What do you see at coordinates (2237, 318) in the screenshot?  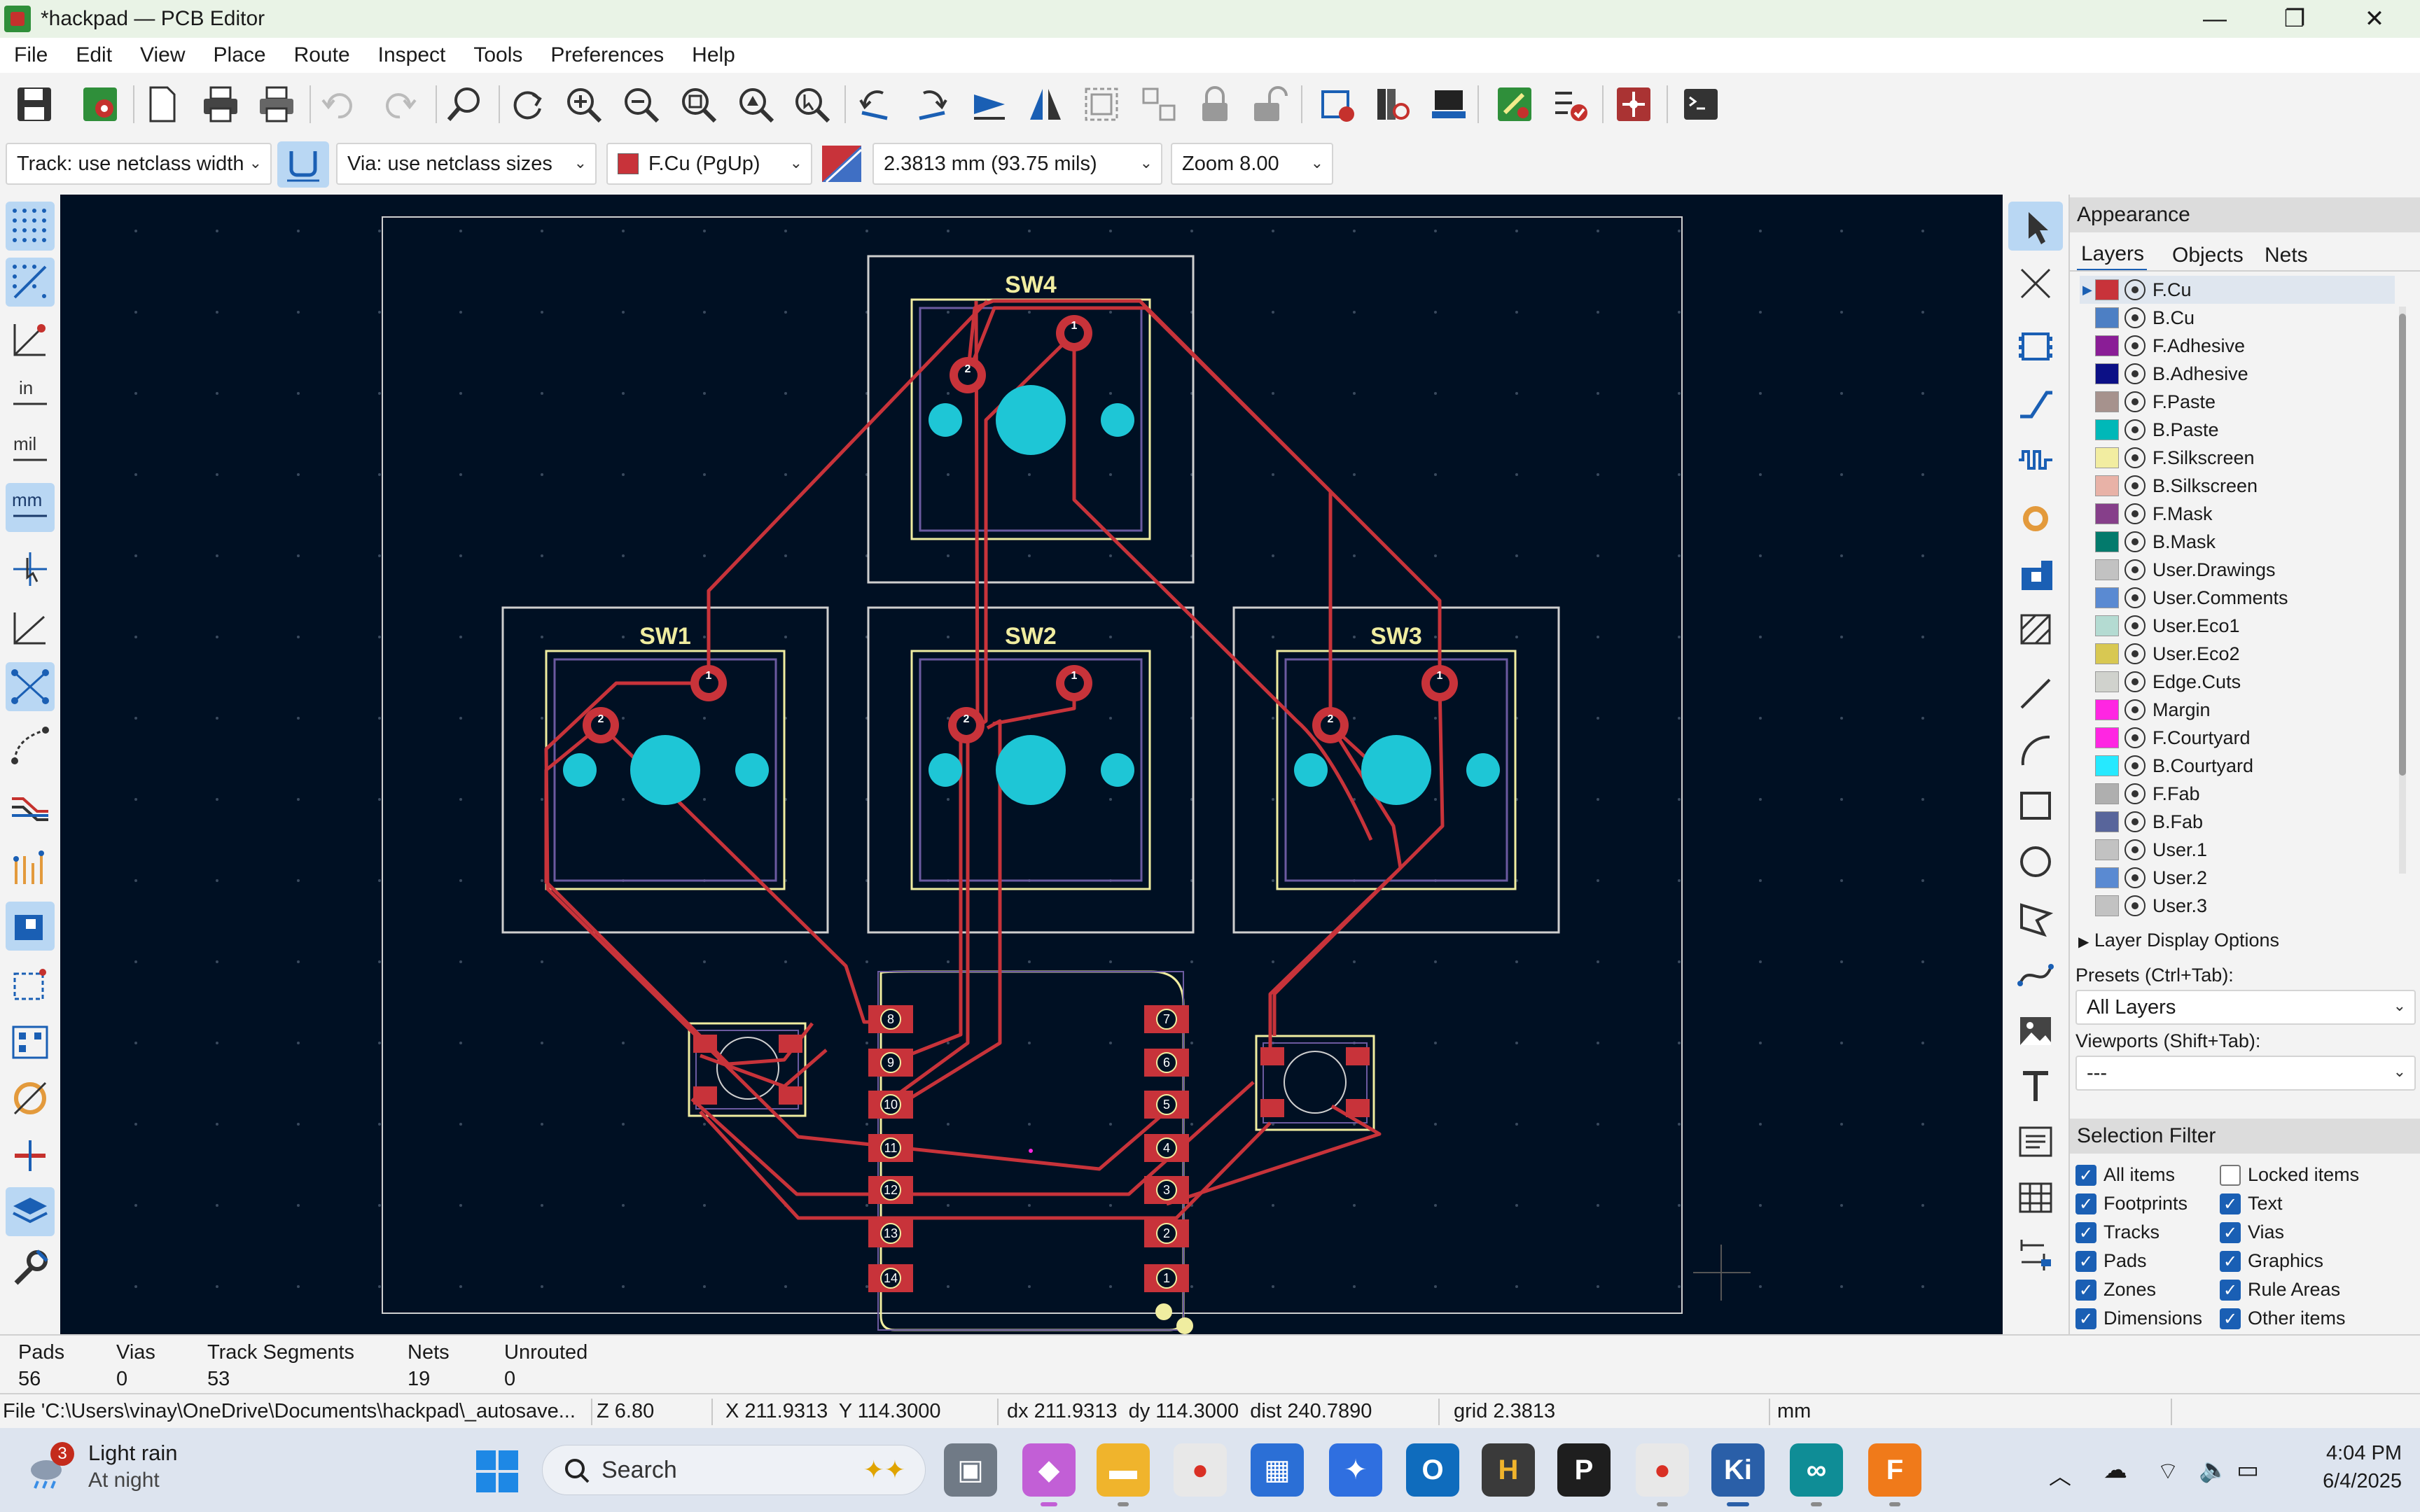 I see `layer-row: B.Cu` at bounding box center [2237, 318].